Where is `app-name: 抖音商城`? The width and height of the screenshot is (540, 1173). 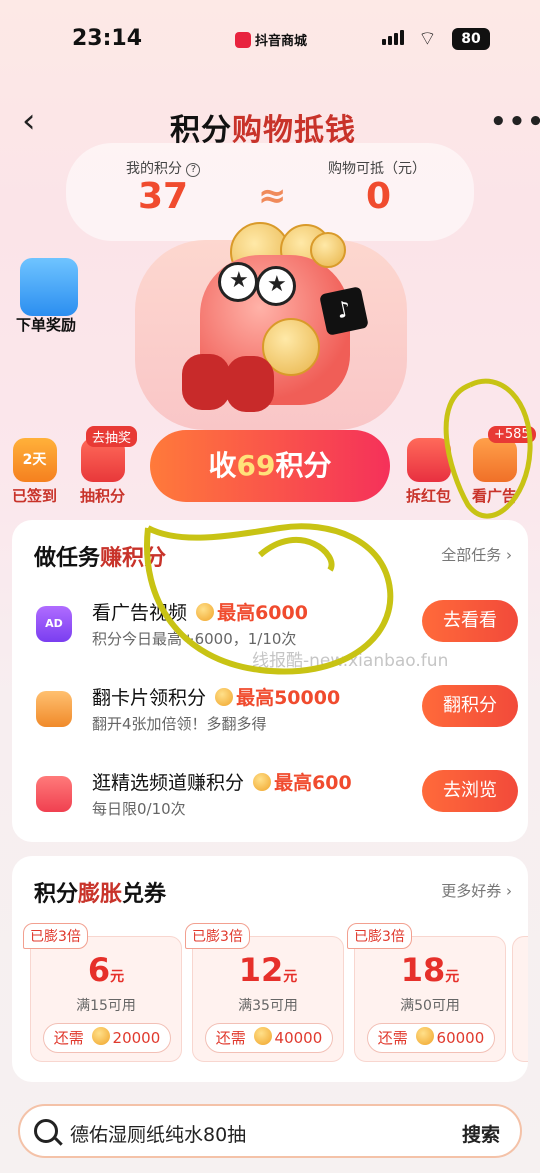
app-name: 抖音商城 is located at coordinates (281, 41).